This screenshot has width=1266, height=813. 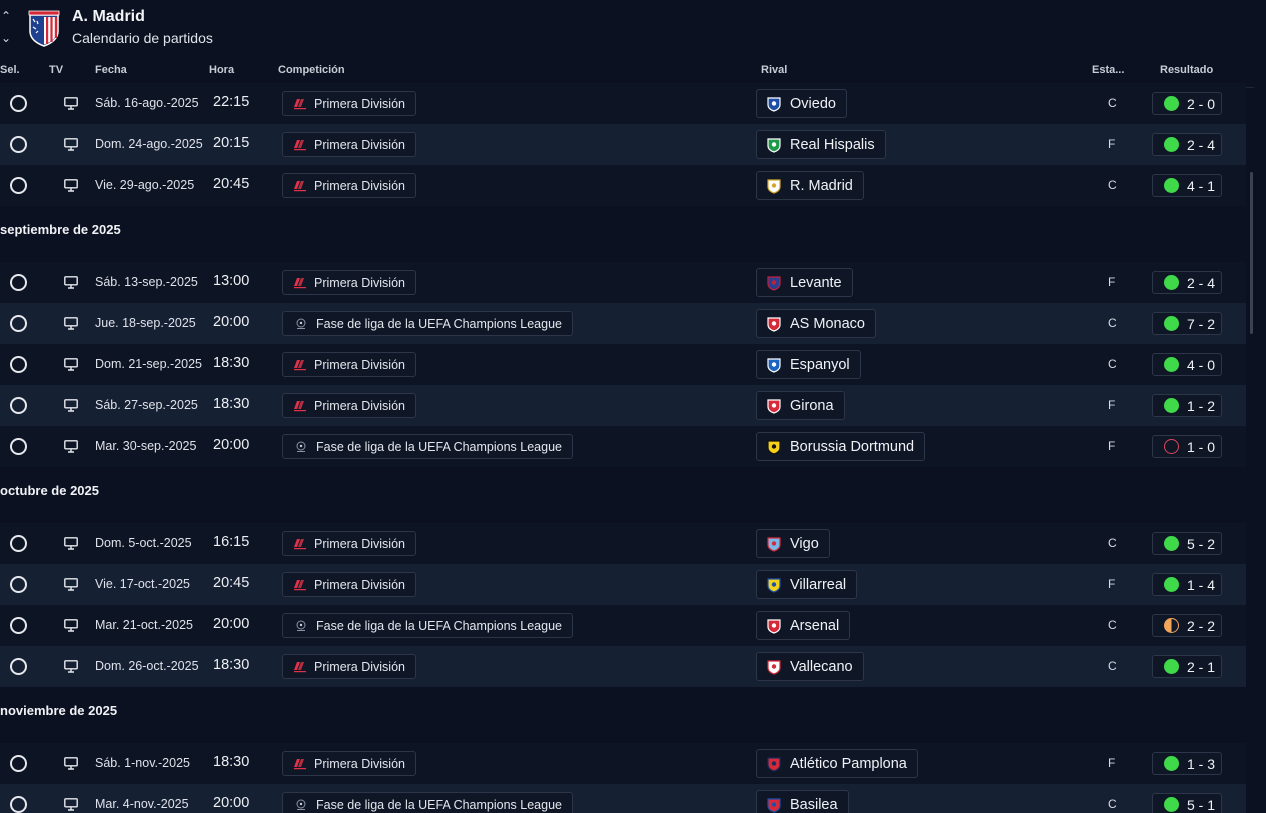 I want to click on result-chip: 1 - 4, so click(x=1187, y=584).